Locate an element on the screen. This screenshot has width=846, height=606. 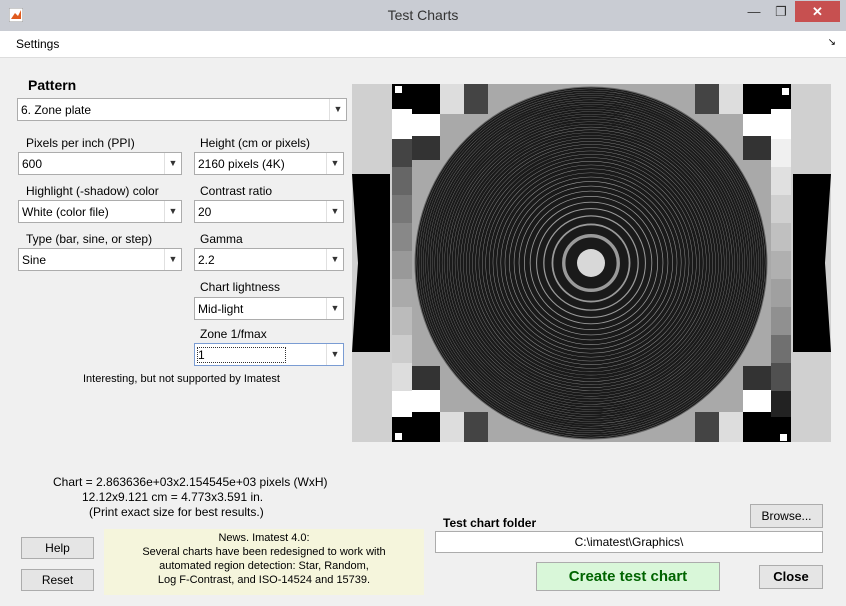
help-button: Help is located at coordinates (57, 548).